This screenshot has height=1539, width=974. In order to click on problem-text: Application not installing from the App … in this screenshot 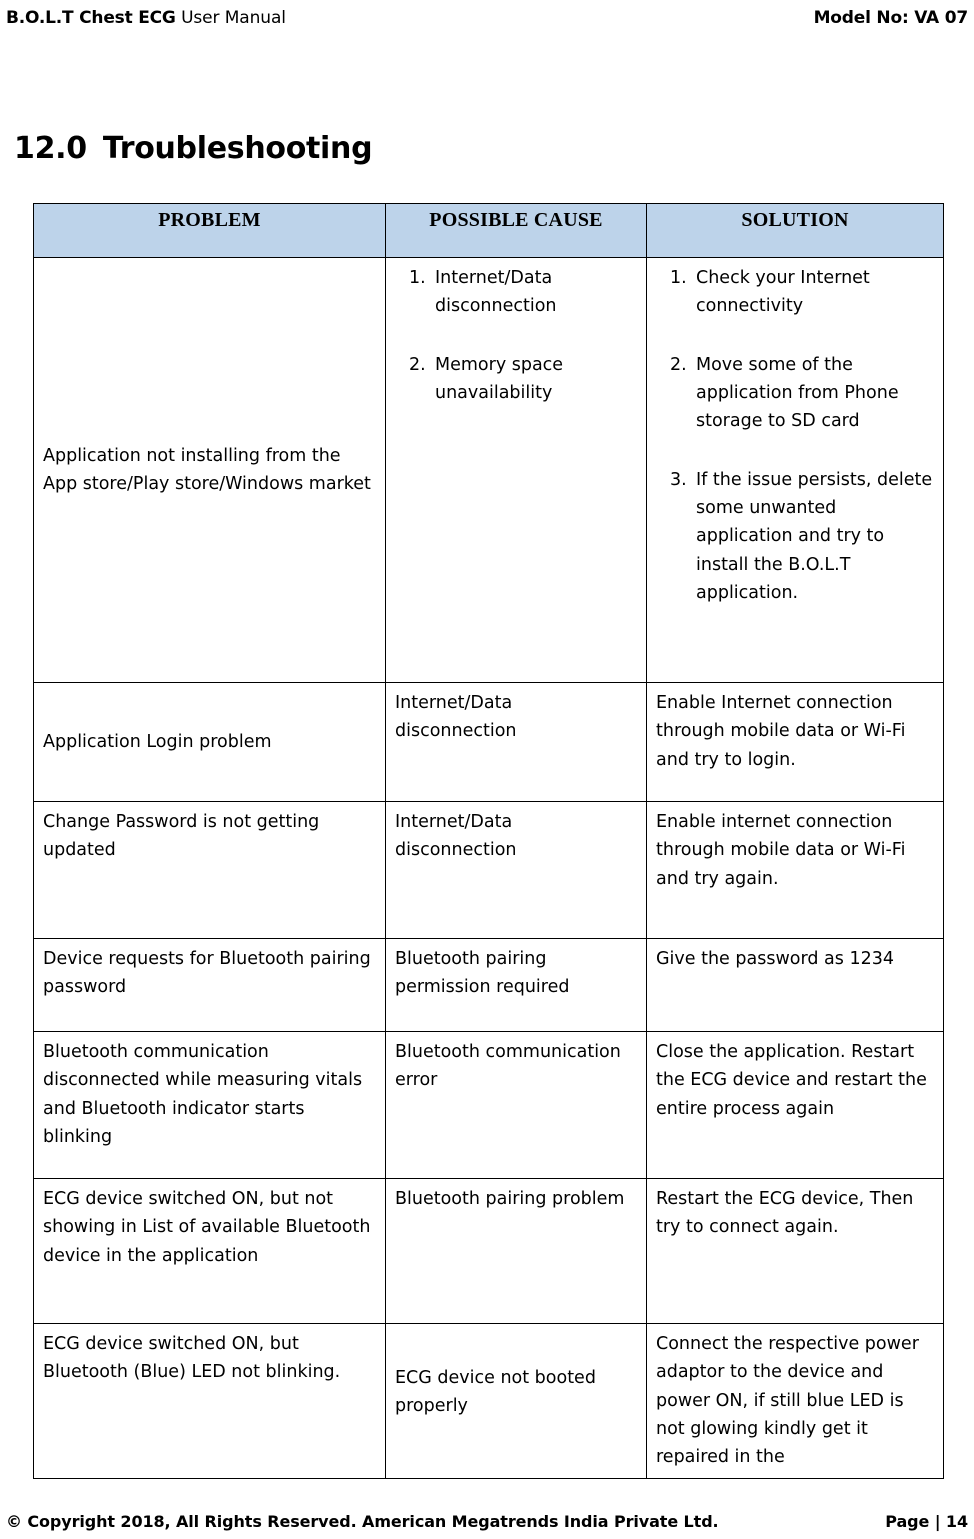, I will do `click(207, 469)`.